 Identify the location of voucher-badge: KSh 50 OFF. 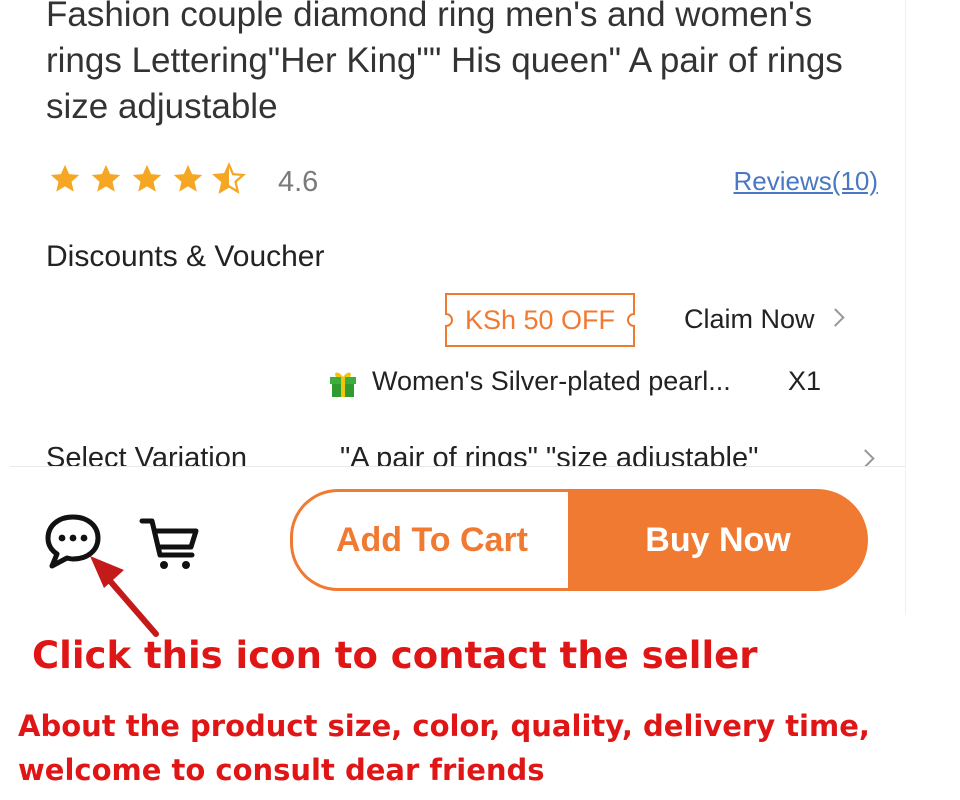
(540, 320).